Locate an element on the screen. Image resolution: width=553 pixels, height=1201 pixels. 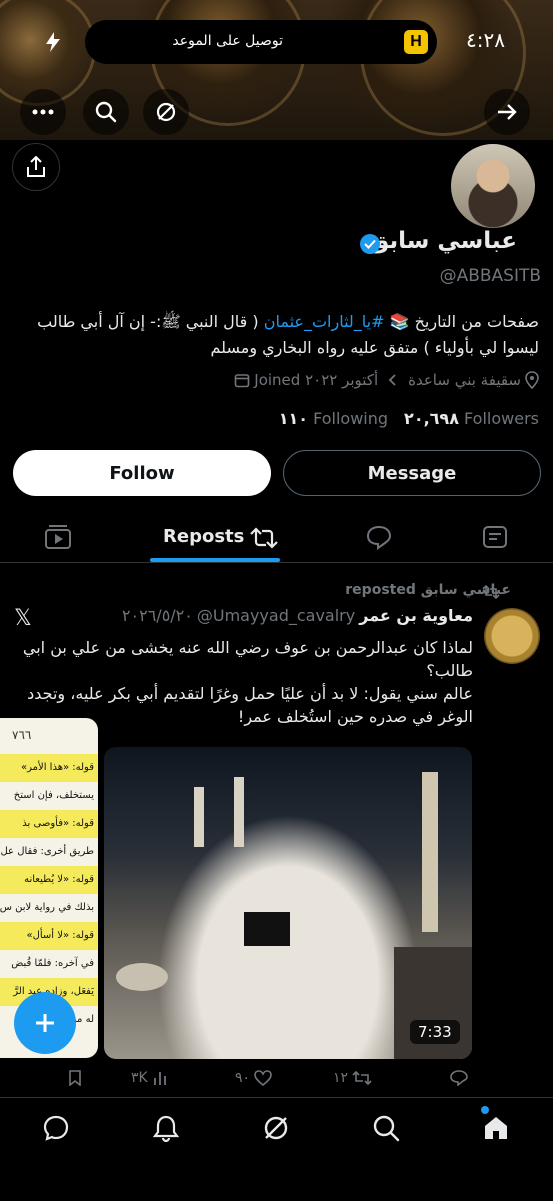
post-author-avatar is located at coordinates (512, 636).